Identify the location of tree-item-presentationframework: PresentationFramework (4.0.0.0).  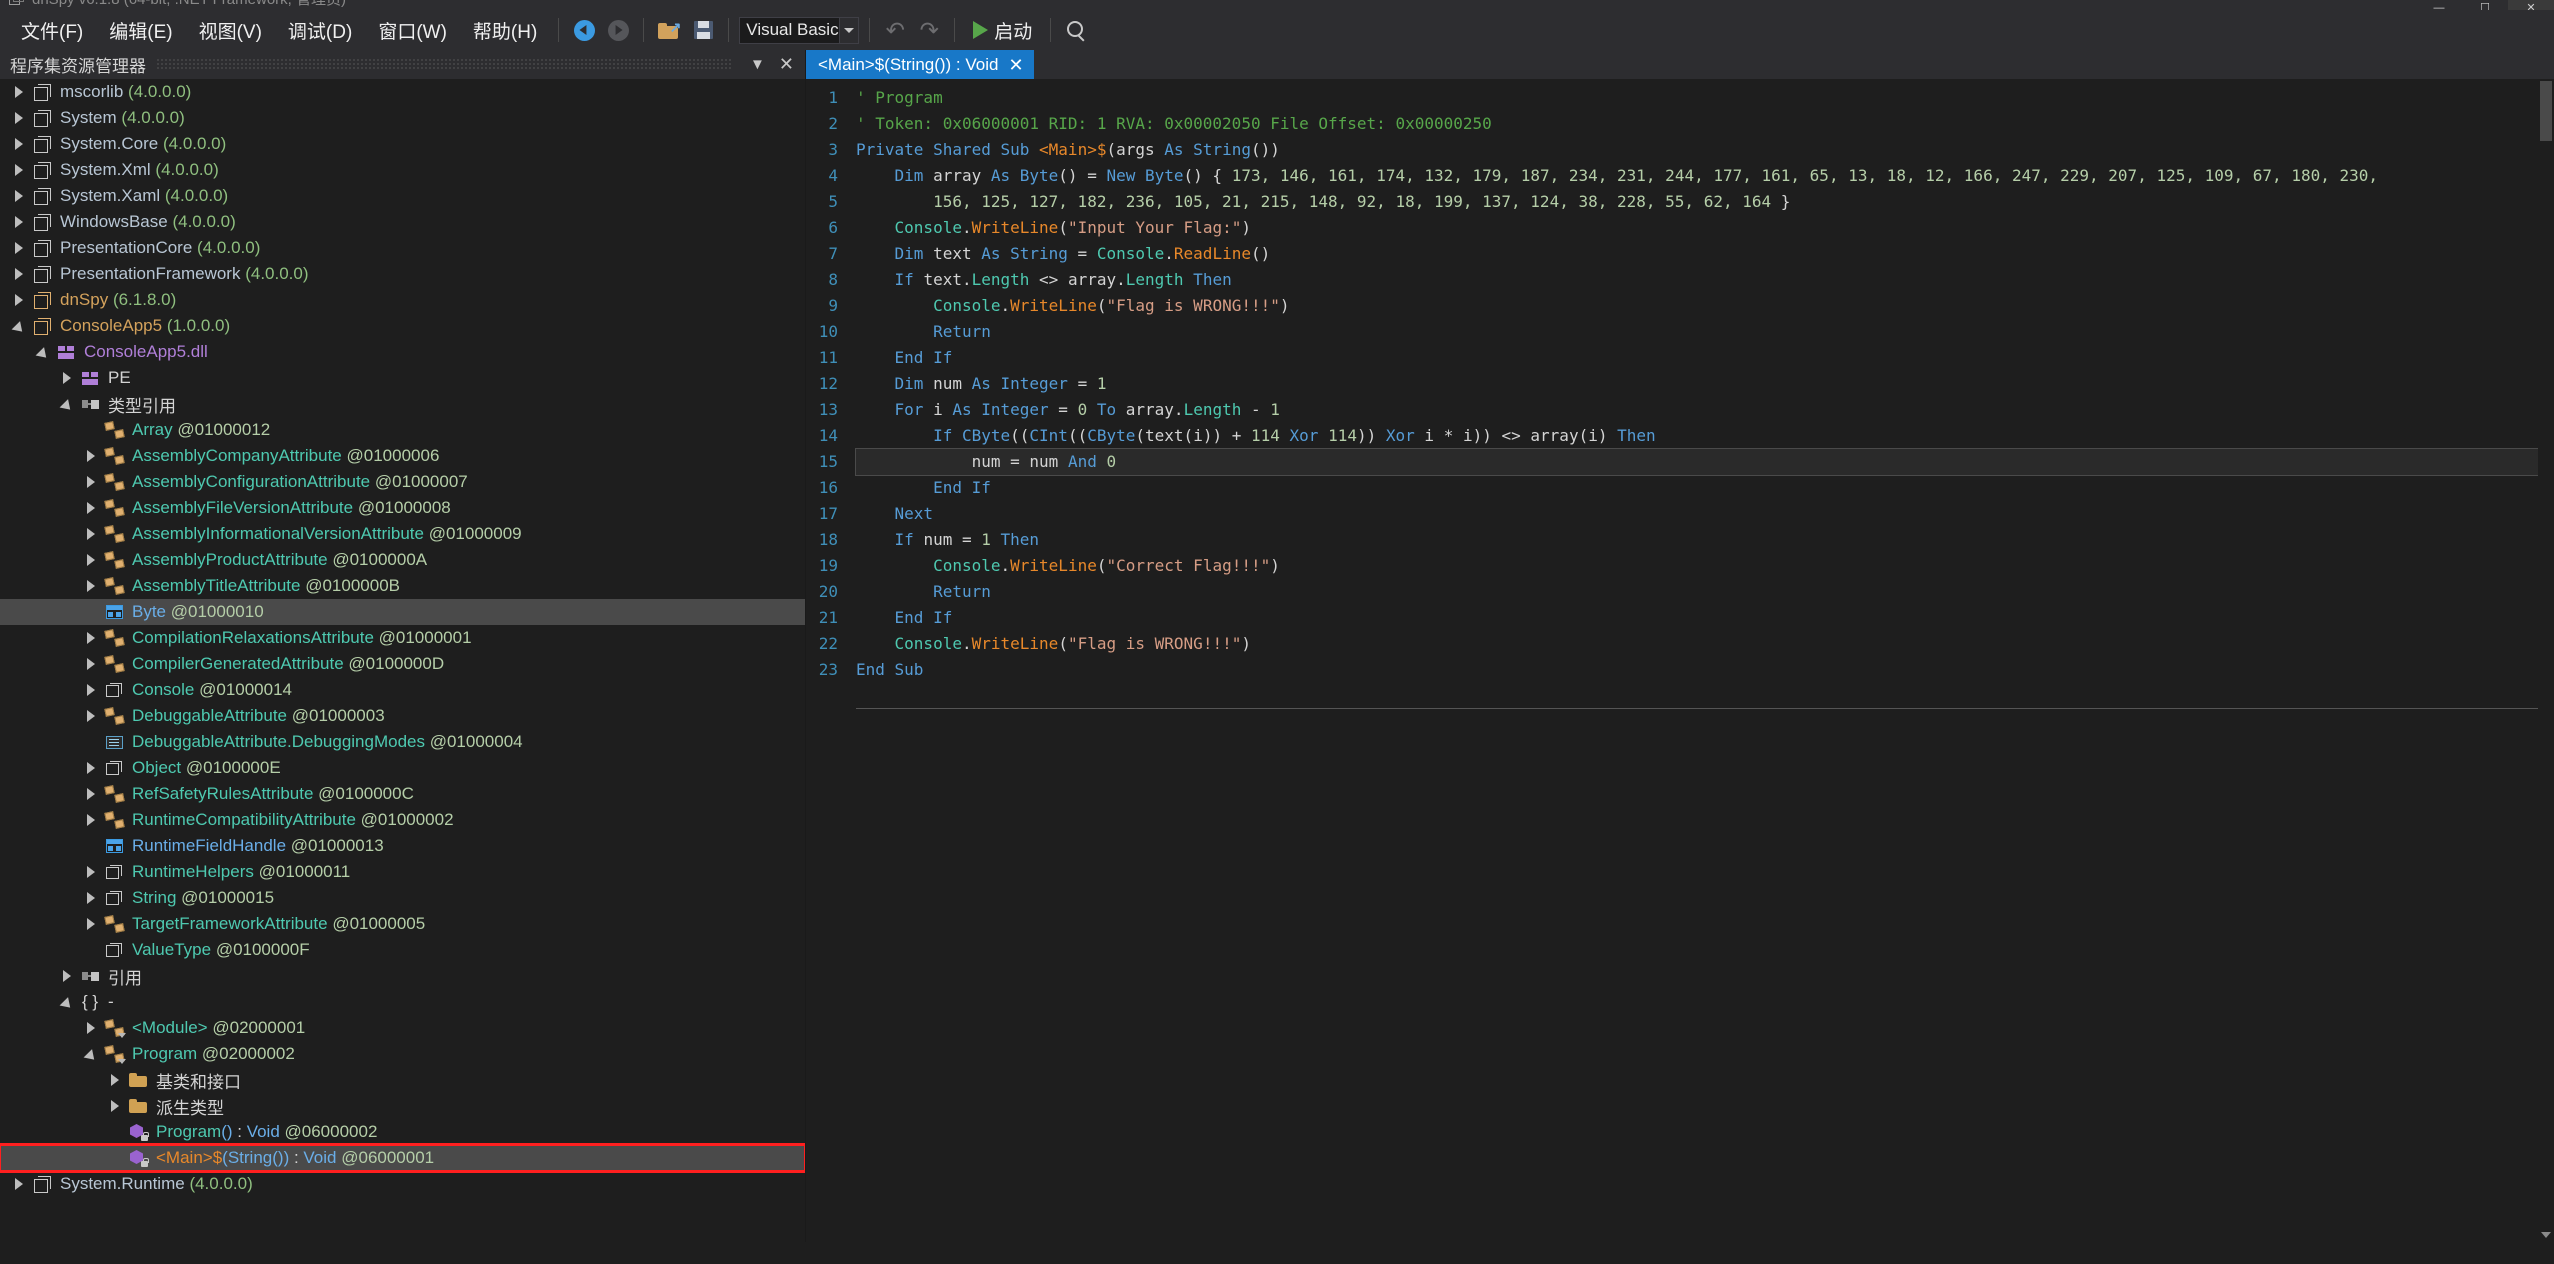
(402, 274).